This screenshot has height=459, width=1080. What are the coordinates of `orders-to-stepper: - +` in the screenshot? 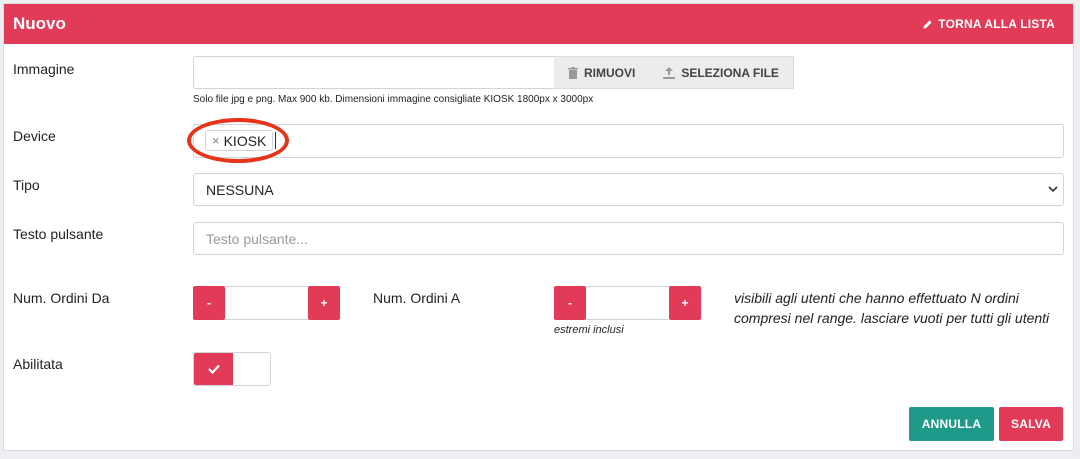 It's located at (627, 303).